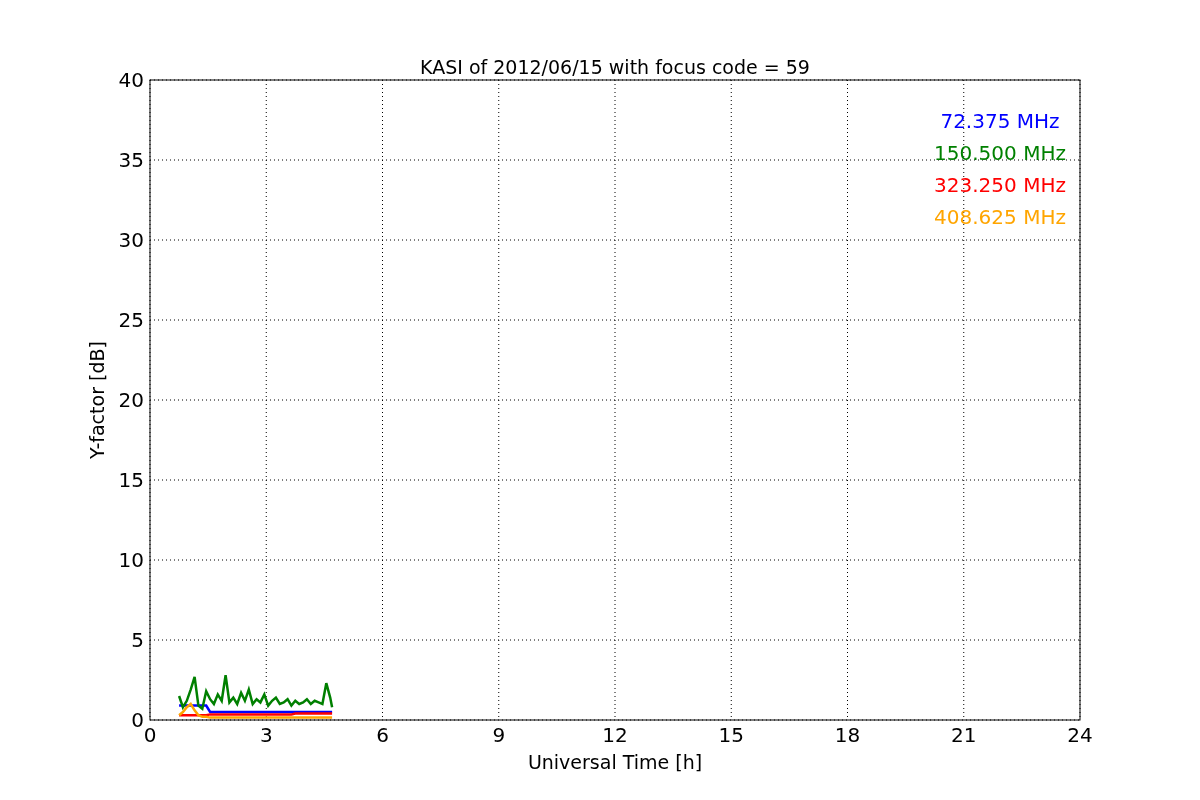 The height and width of the screenshot is (800, 1200). Describe the element at coordinates (131, 80) in the screenshot. I see `y-tick-label: 40` at that location.